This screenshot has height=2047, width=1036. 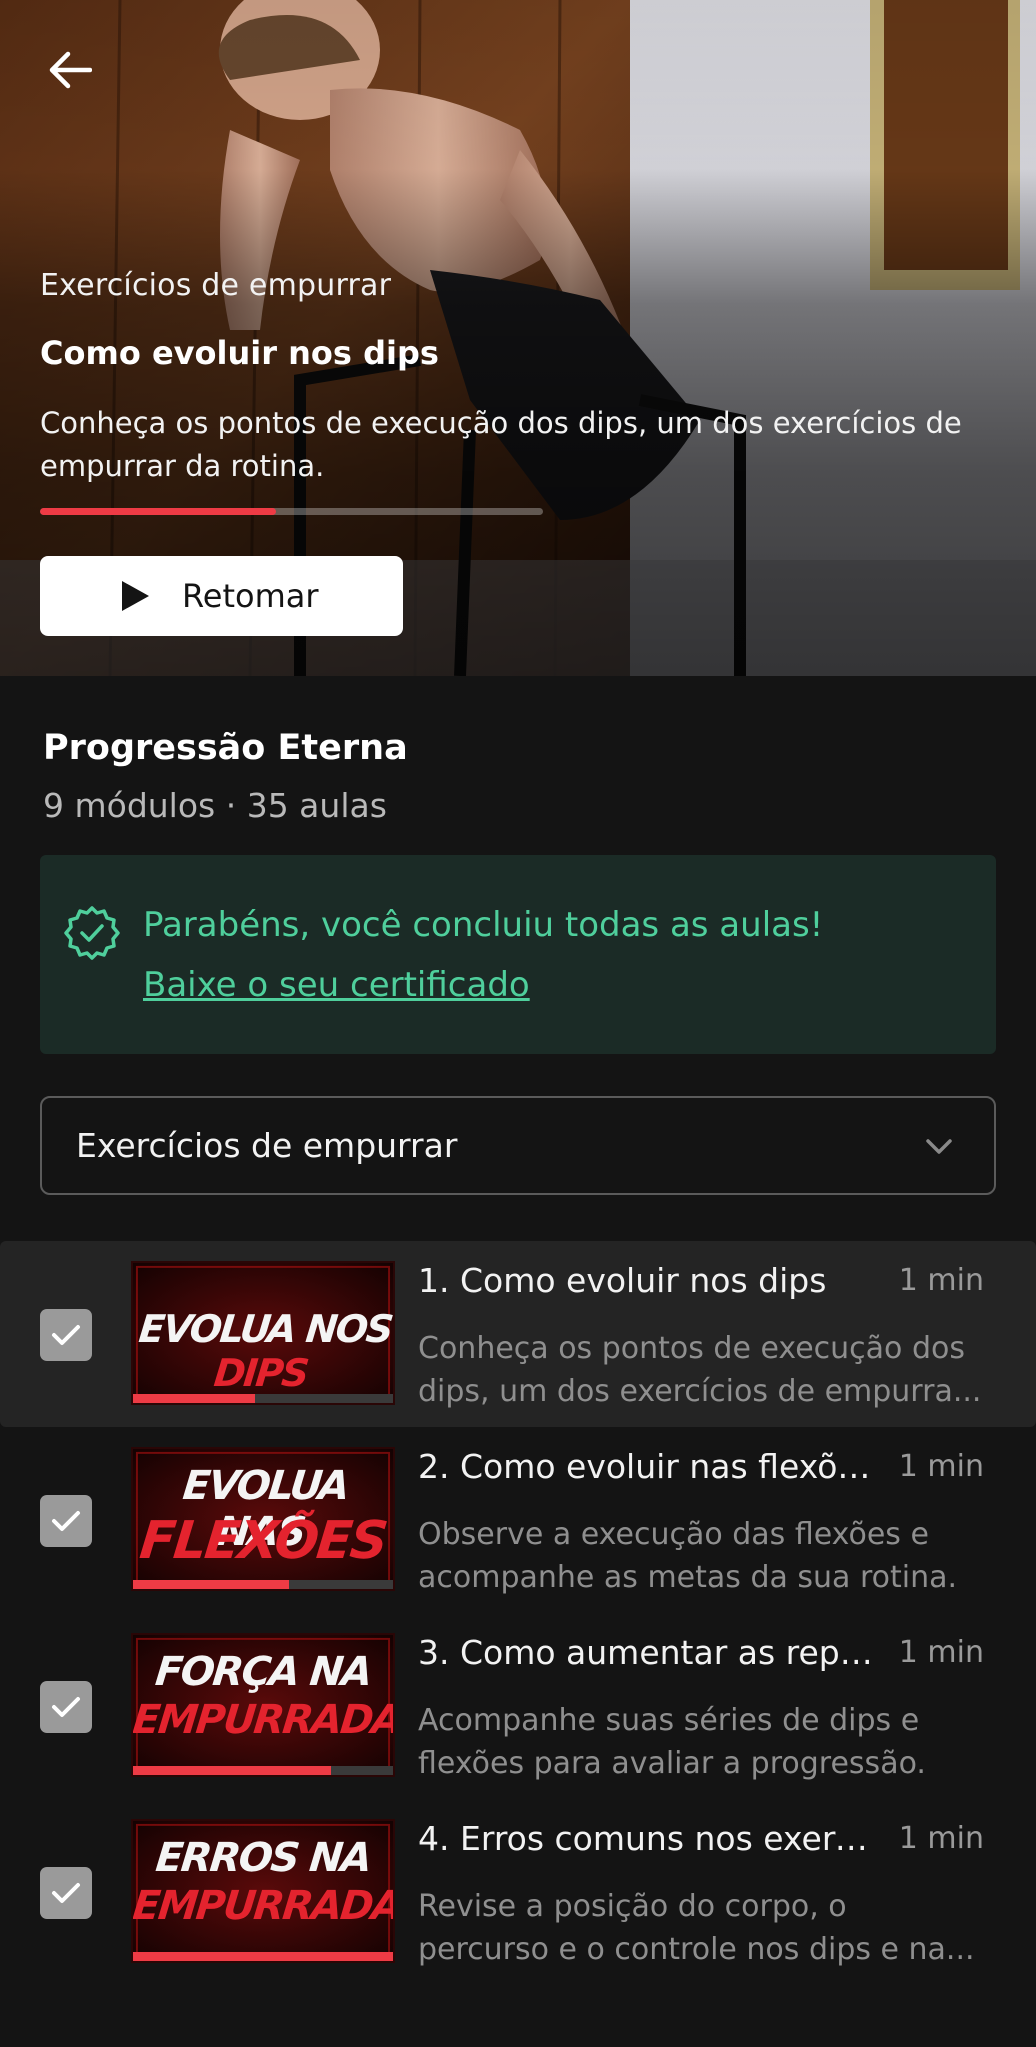 What do you see at coordinates (239, 353) in the screenshot?
I see `hero-lesson-title: Como evoluir nos dips` at bounding box center [239, 353].